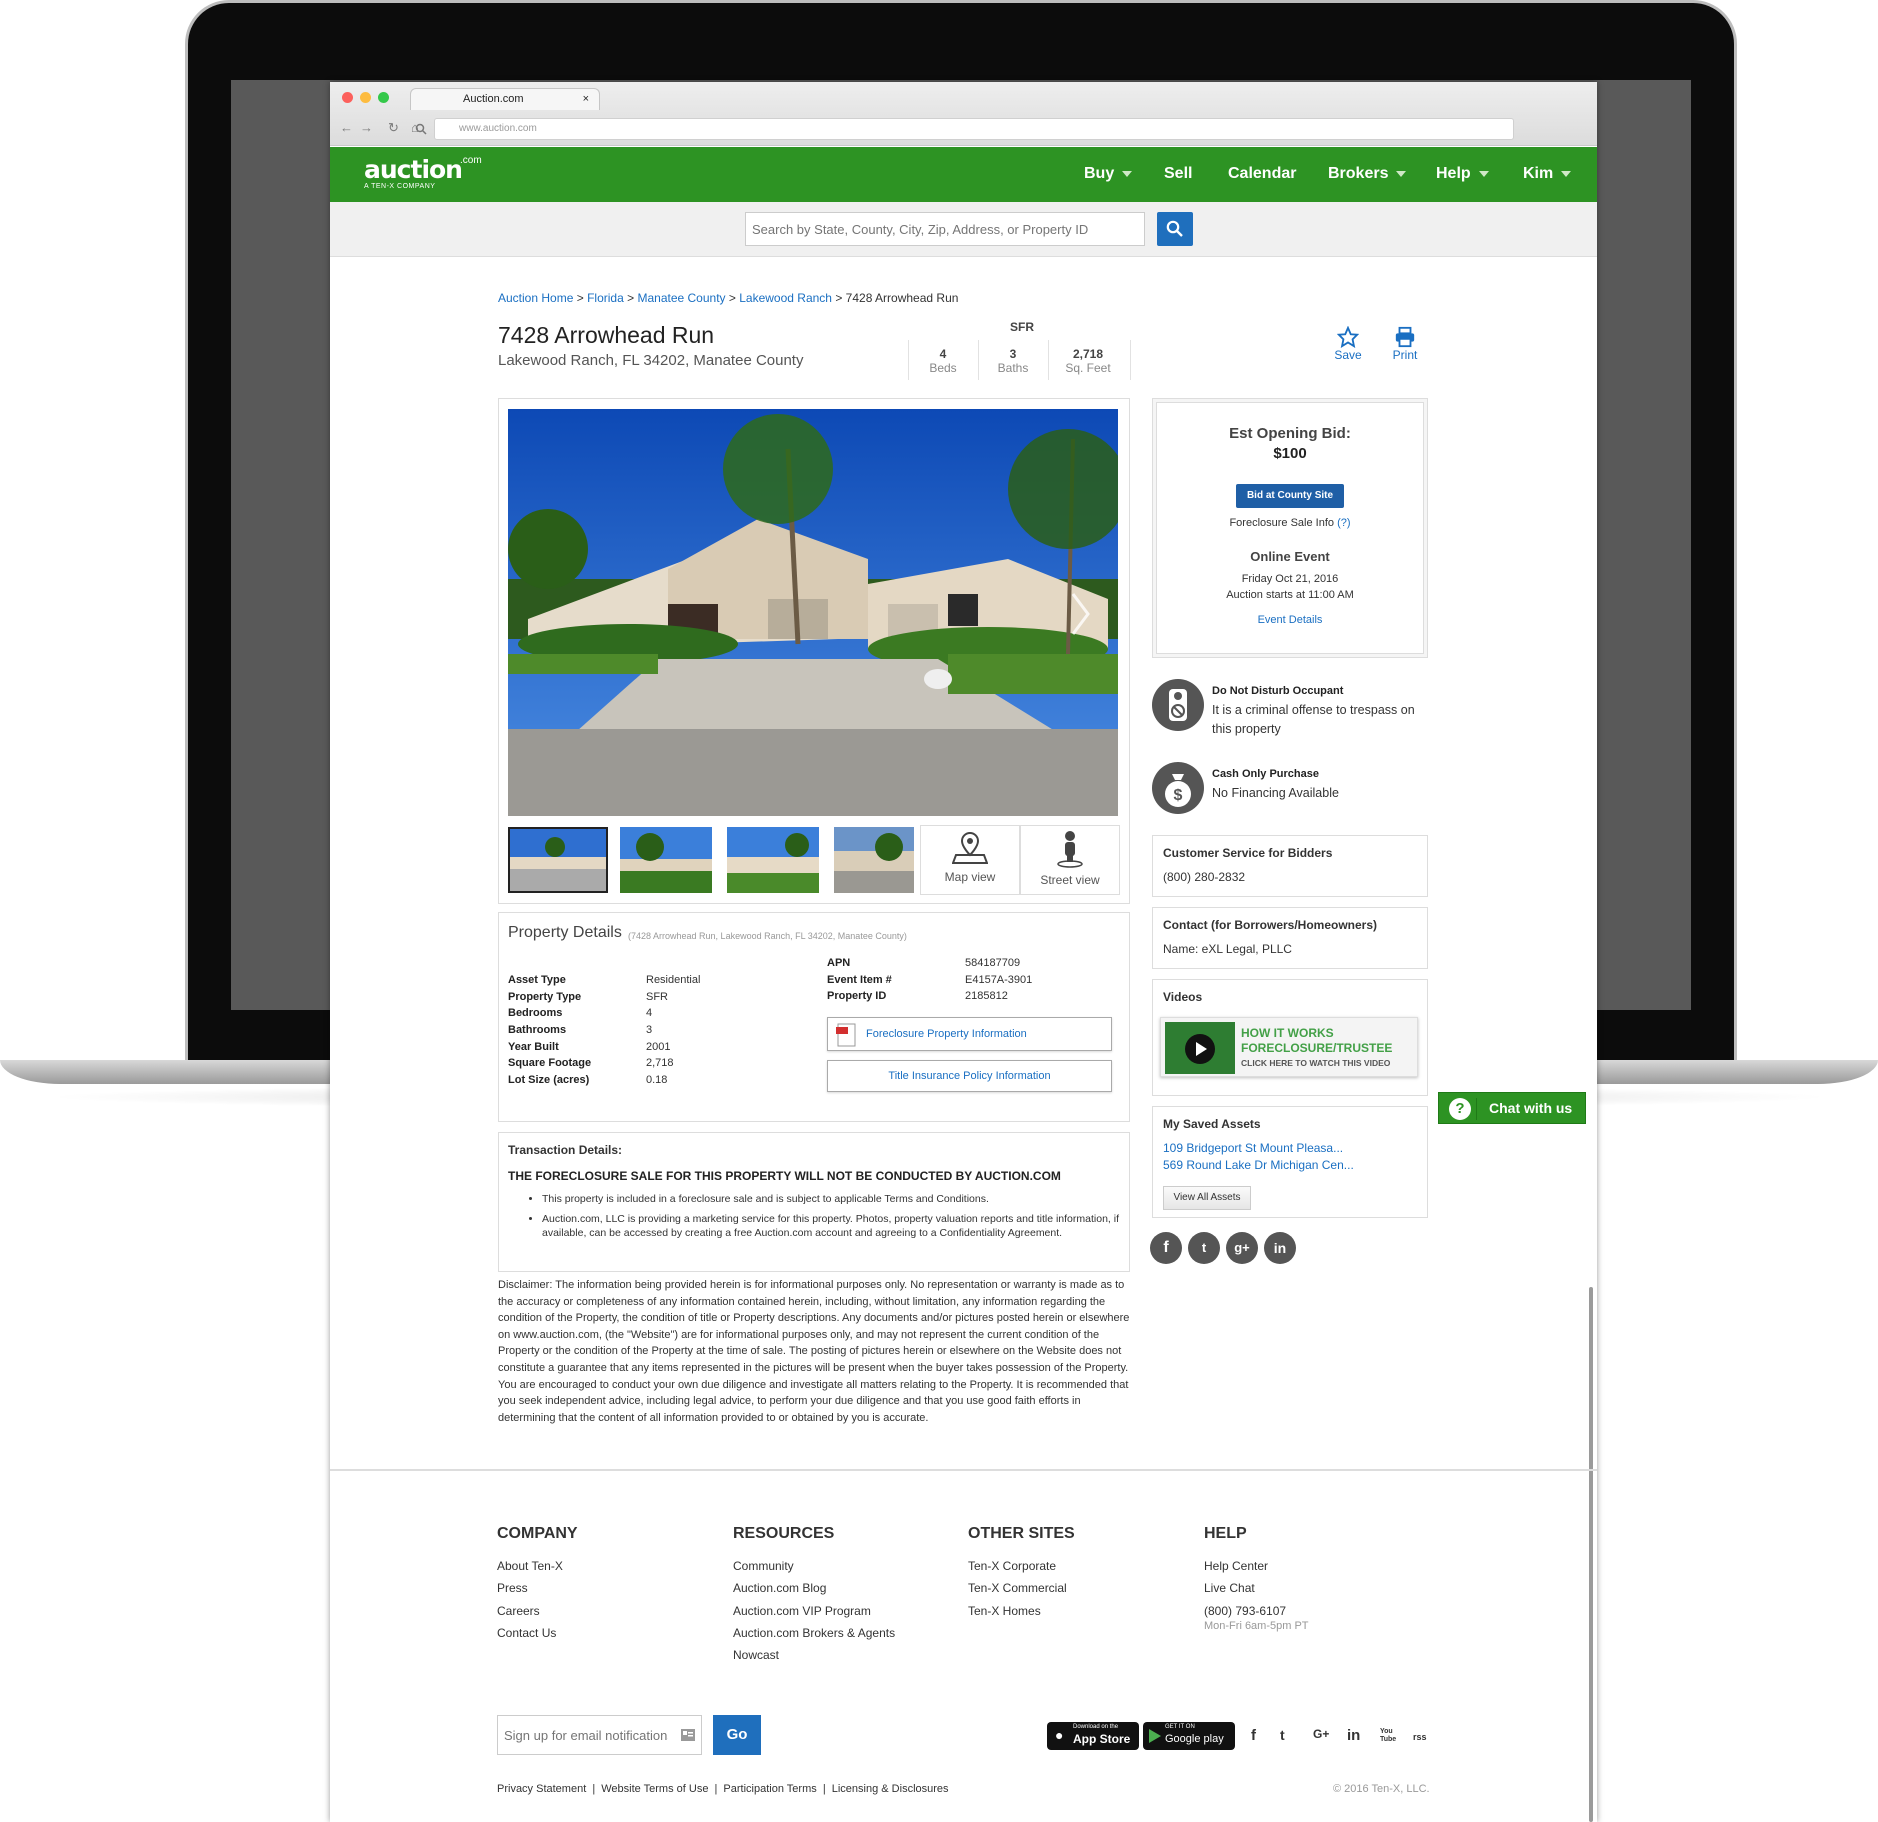 The image size is (1878, 1822). What do you see at coordinates (1207, 1198) in the screenshot?
I see `view-all-assets-button: View All Assets` at bounding box center [1207, 1198].